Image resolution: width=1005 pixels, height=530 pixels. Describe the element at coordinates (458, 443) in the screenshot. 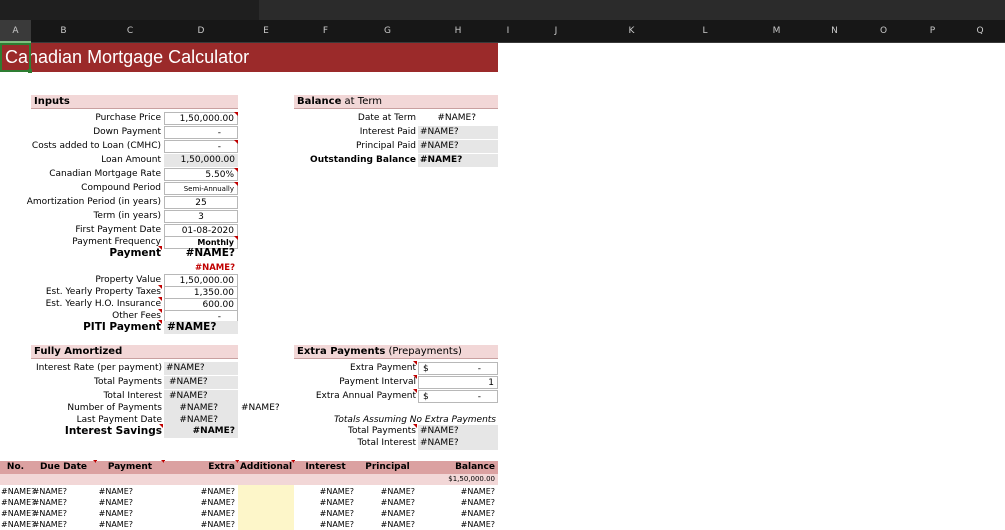

I see `extra-total-interest-value: #NAME?` at that location.